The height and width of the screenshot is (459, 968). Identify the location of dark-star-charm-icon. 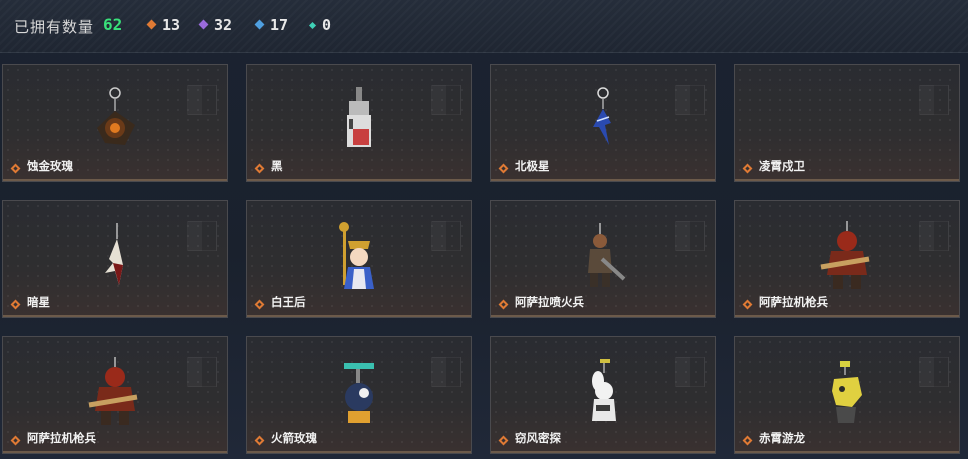
(114, 254).